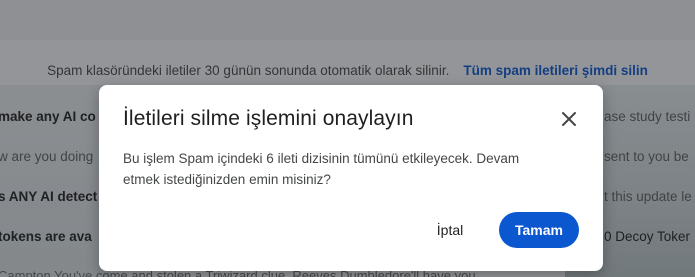  I want to click on cancel-button: İptal, so click(450, 230).